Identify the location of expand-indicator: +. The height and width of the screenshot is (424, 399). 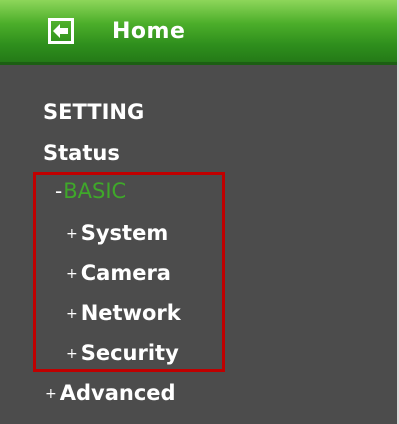
(51, 394).